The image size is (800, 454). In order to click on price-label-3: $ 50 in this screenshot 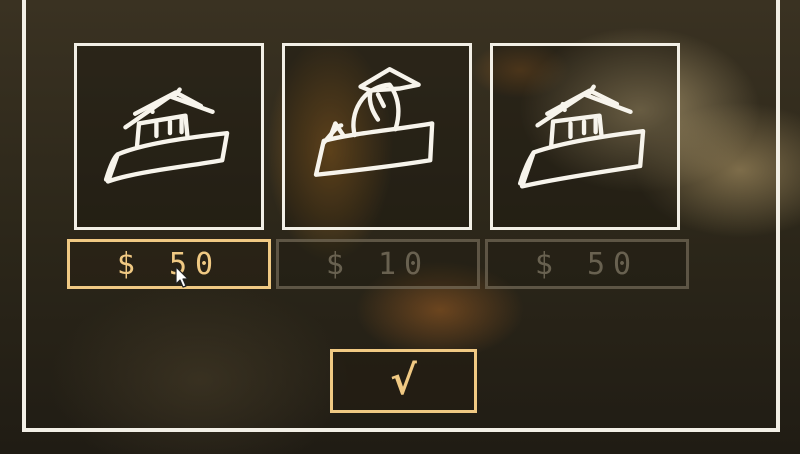, I will do `click(587, 264)`.